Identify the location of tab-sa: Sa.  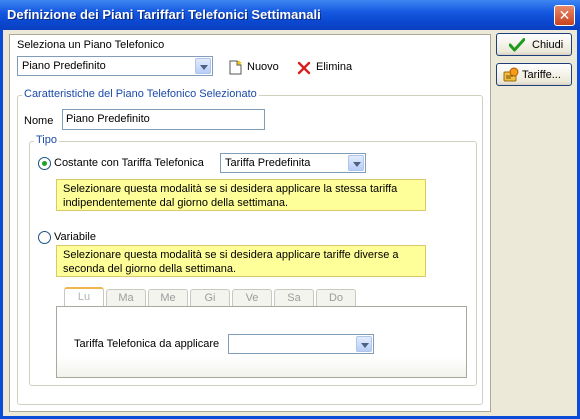
(294, 298).